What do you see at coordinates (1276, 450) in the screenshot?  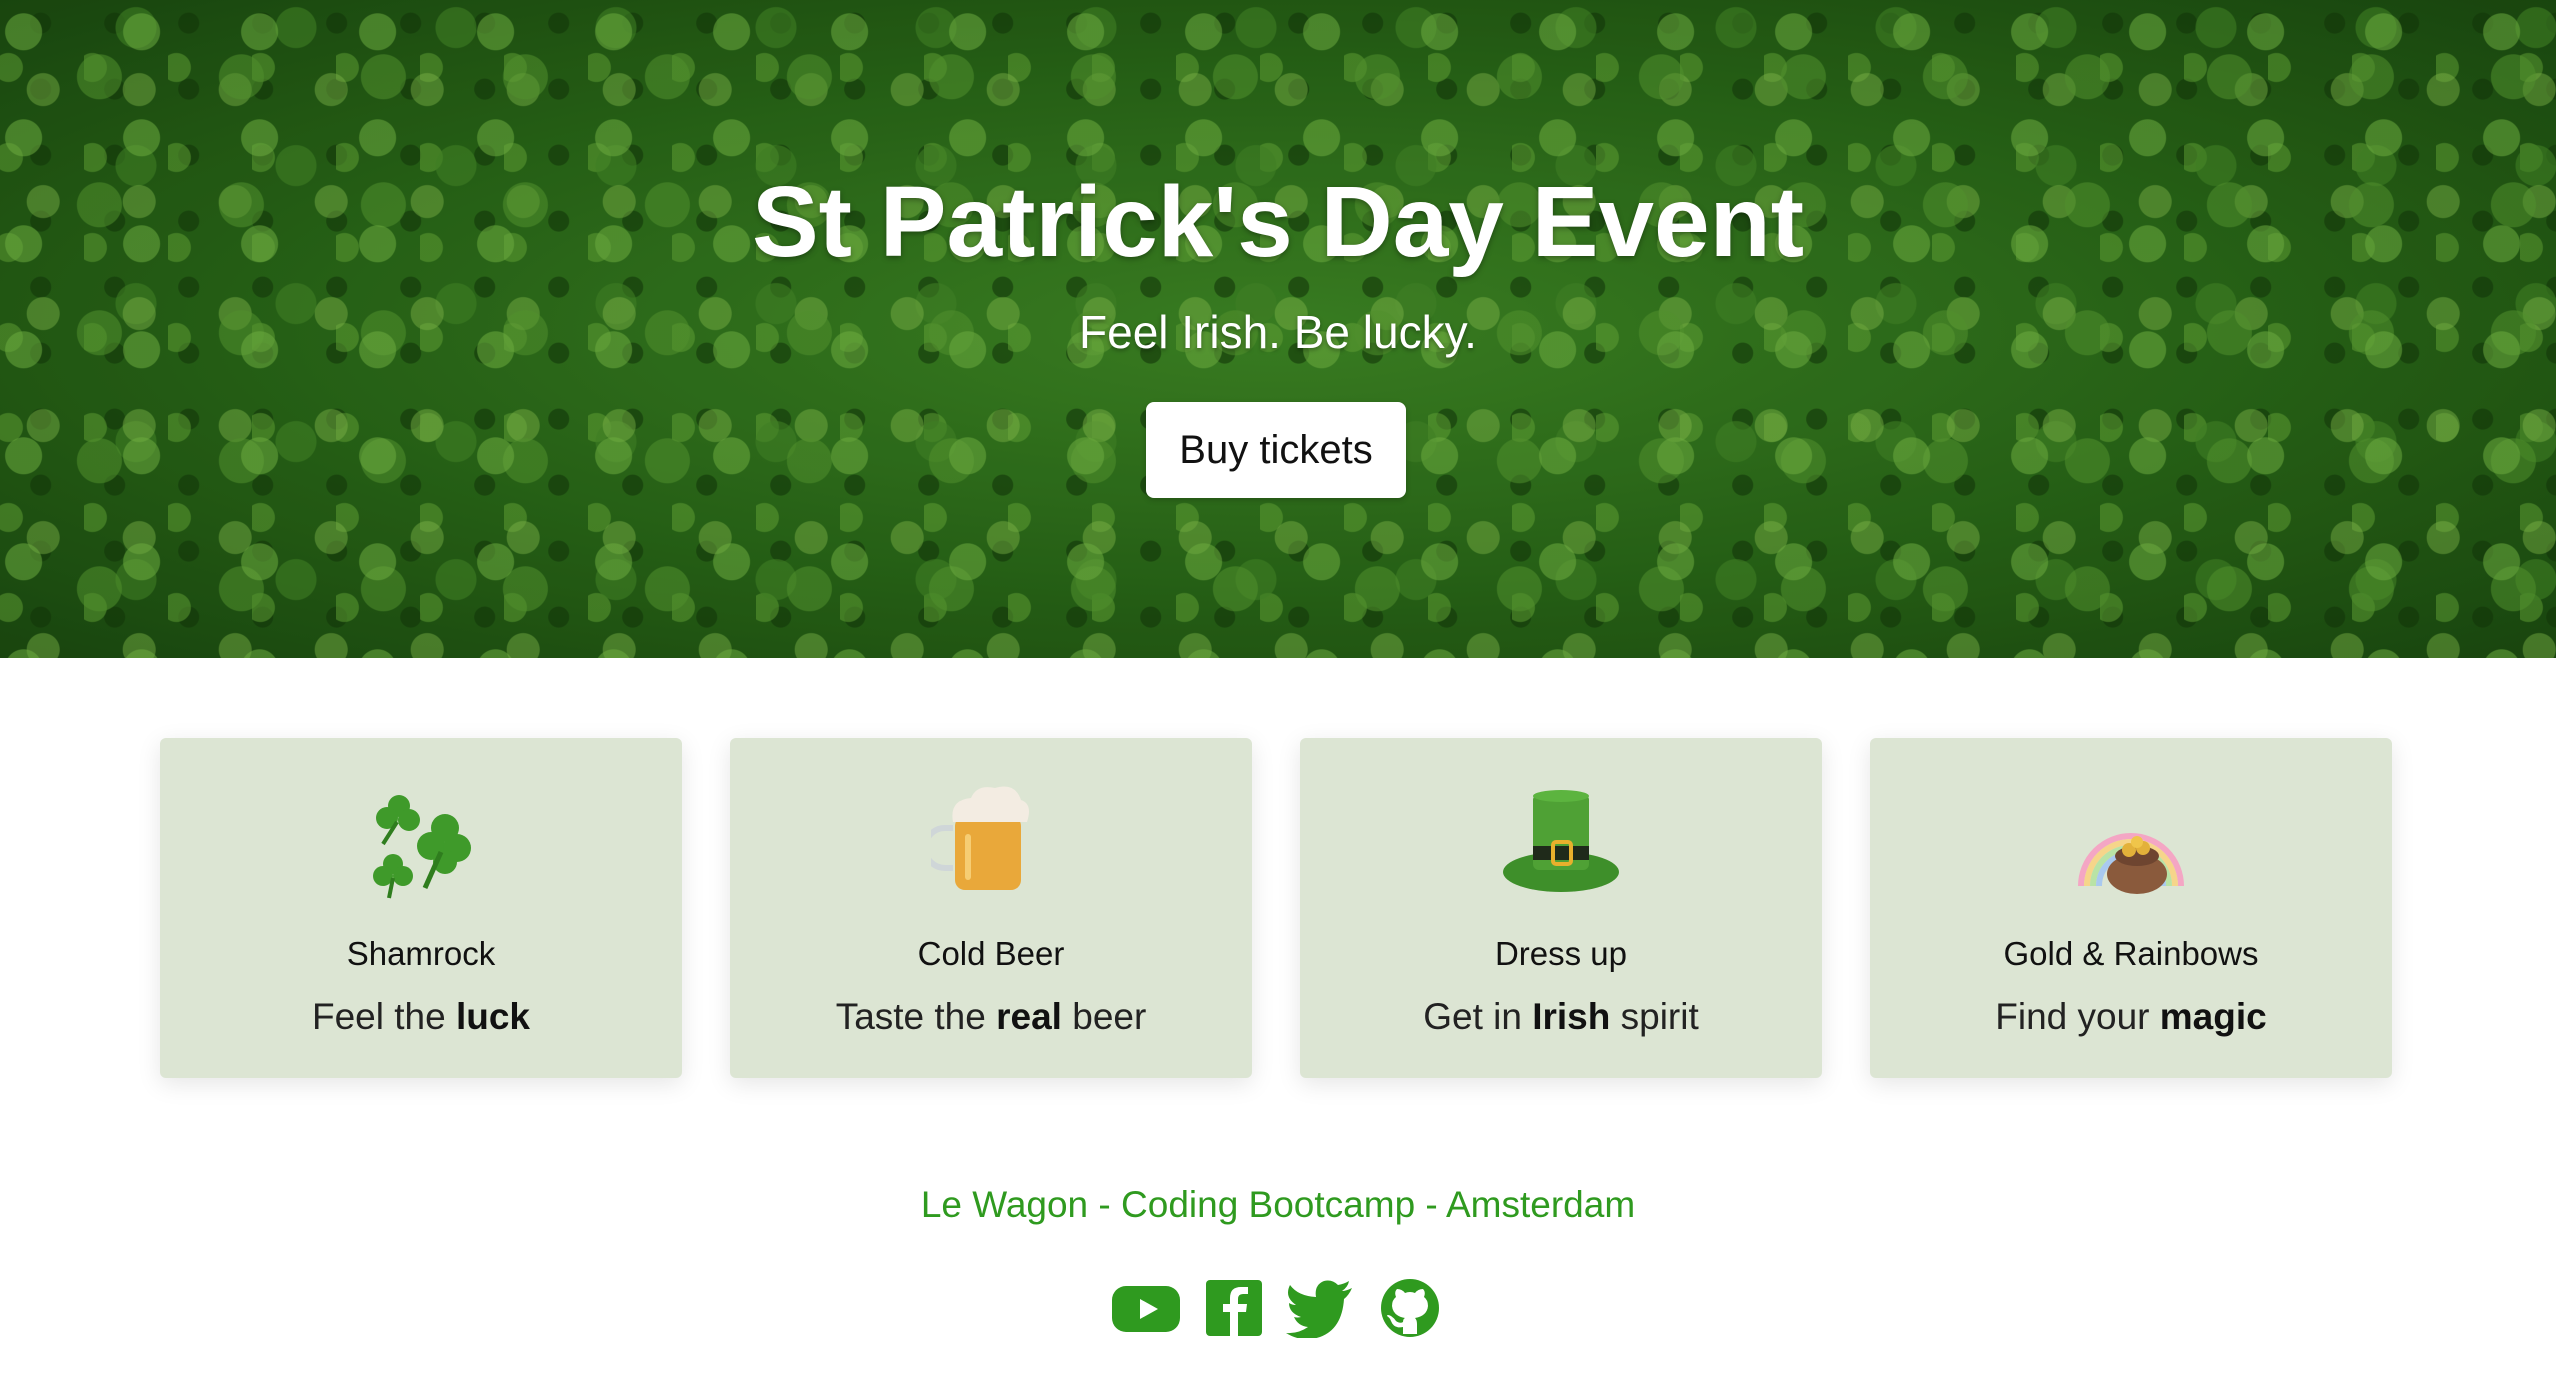 I see `buy-tickets-button: Buy tickets` at bounding box center [1276, 450].